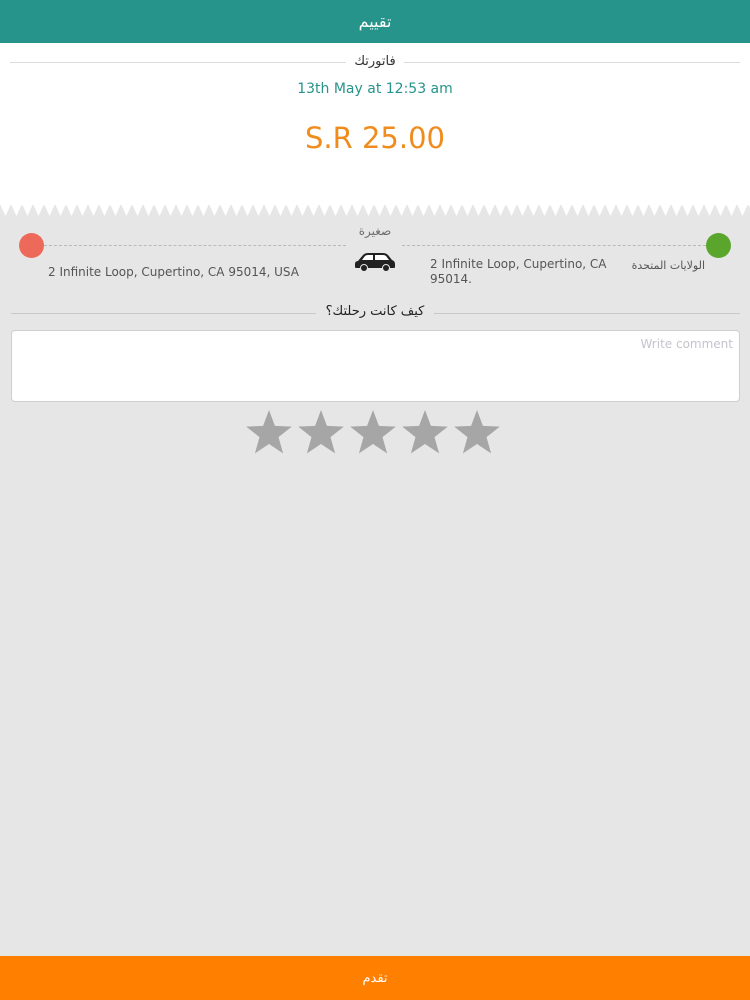 This screenshot has height=1000, width=750. What do you see at coordinates (375, 262) in the screenshot?
I see `car-icon` at bounding box center [375, 262].